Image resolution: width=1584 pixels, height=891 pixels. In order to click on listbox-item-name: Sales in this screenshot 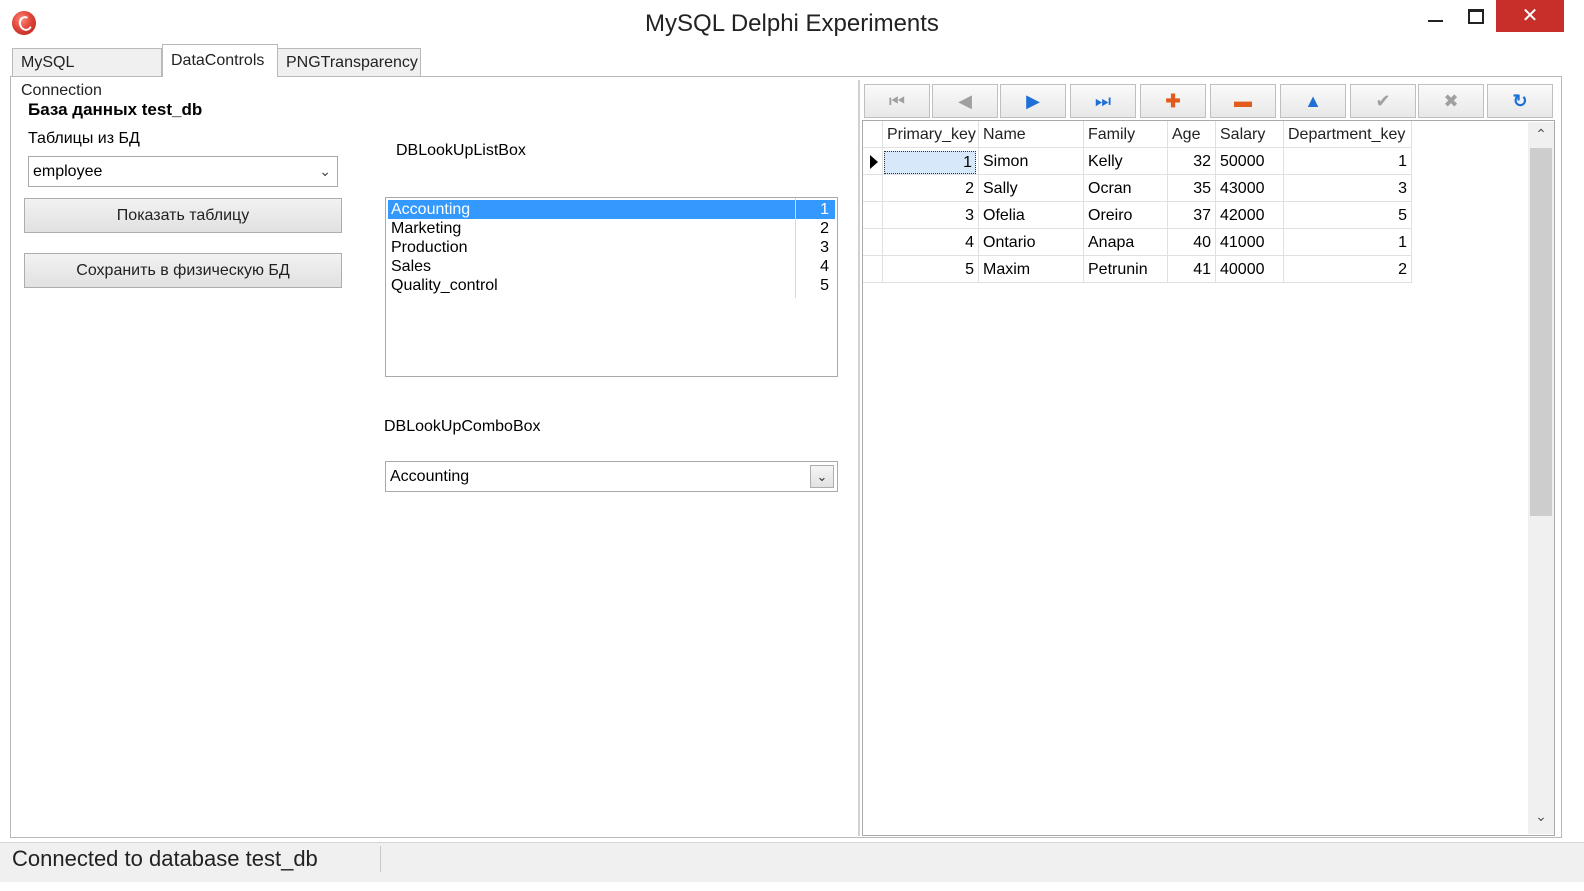, I will do `click(411, 266)`.